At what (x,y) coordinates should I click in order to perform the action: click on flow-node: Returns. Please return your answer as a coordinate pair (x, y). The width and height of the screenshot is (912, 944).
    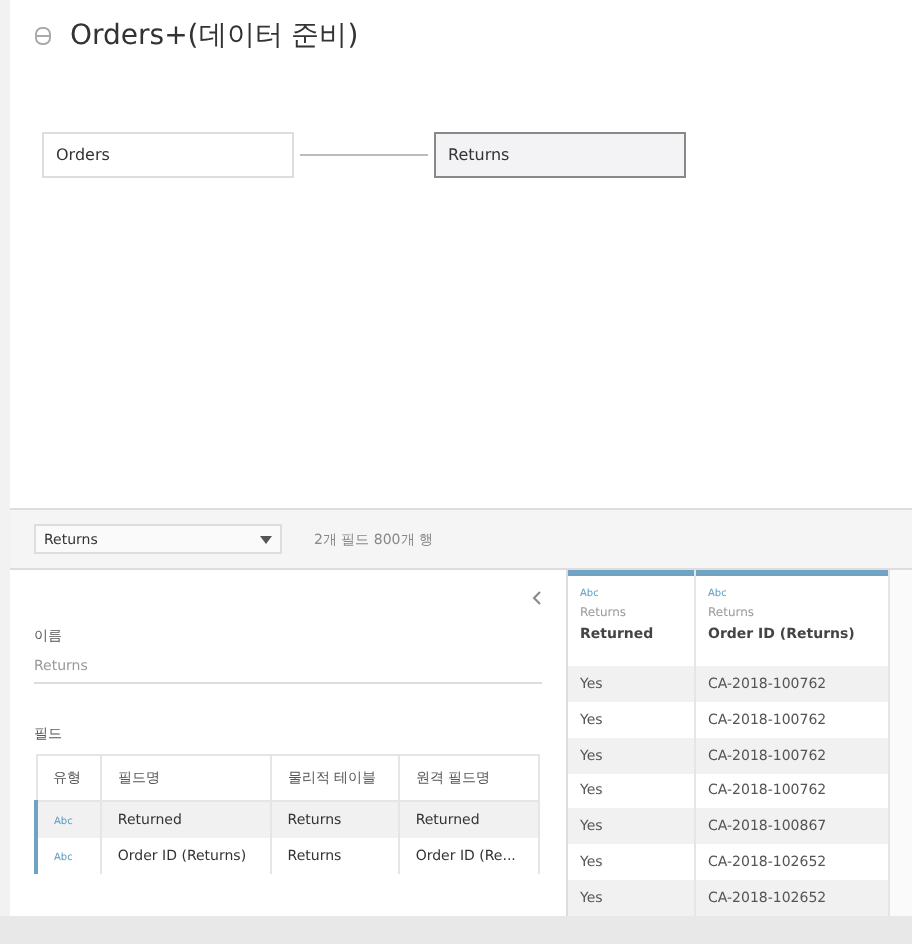
    Looking at the image, I should click on (560, 155).